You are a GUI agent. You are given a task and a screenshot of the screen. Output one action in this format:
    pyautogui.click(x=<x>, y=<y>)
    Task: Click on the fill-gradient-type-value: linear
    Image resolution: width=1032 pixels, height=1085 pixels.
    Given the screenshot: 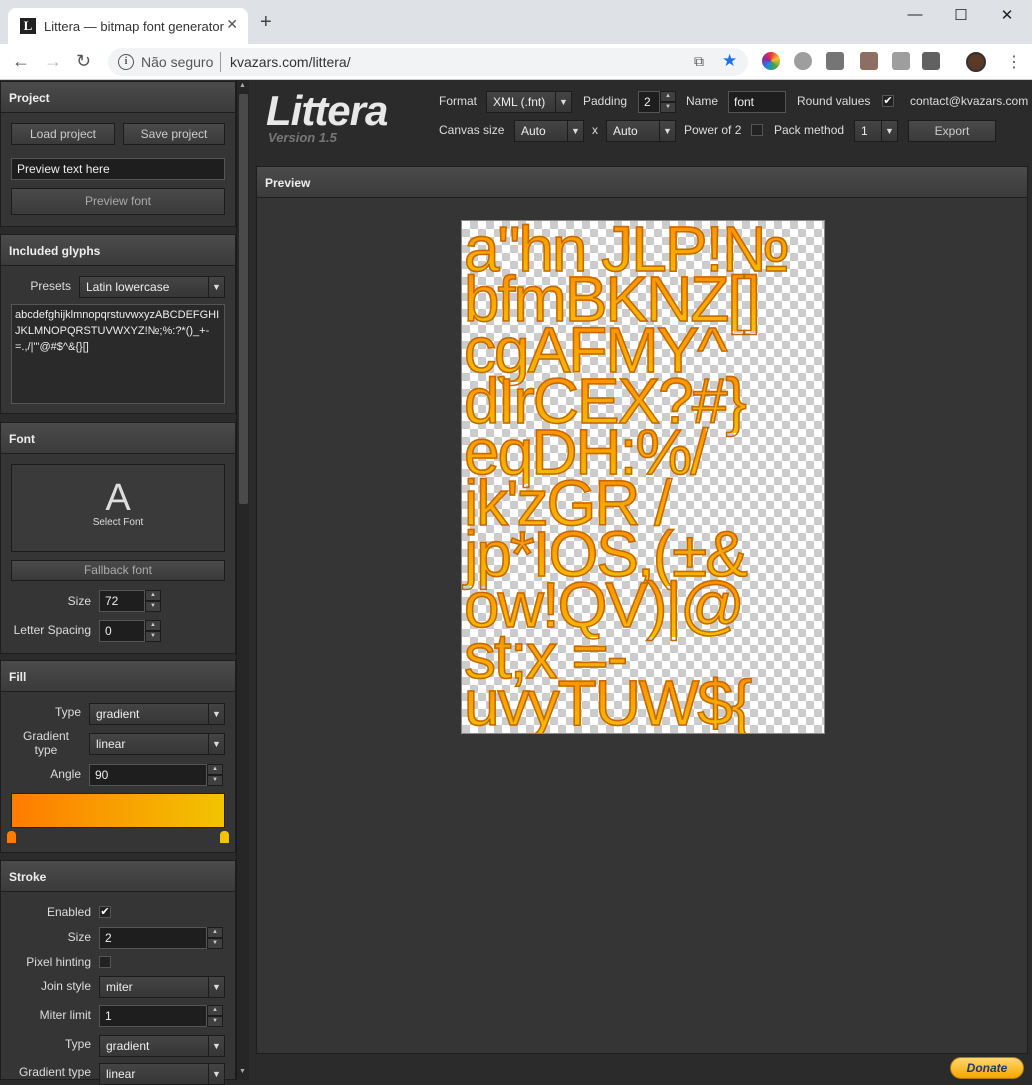 What is the action you would take?
    pyautogui.click(x=111, y=744)
    